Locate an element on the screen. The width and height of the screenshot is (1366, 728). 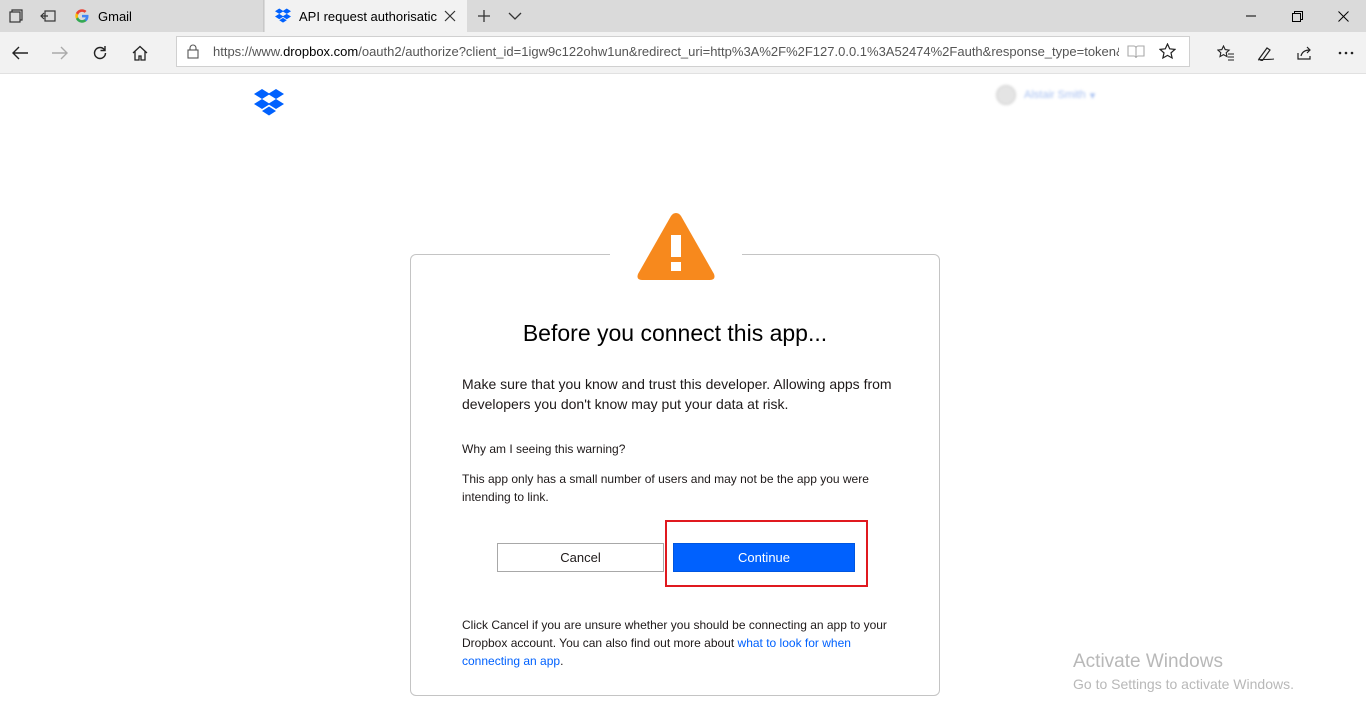
home-icon is located at coordinates (140, 53).